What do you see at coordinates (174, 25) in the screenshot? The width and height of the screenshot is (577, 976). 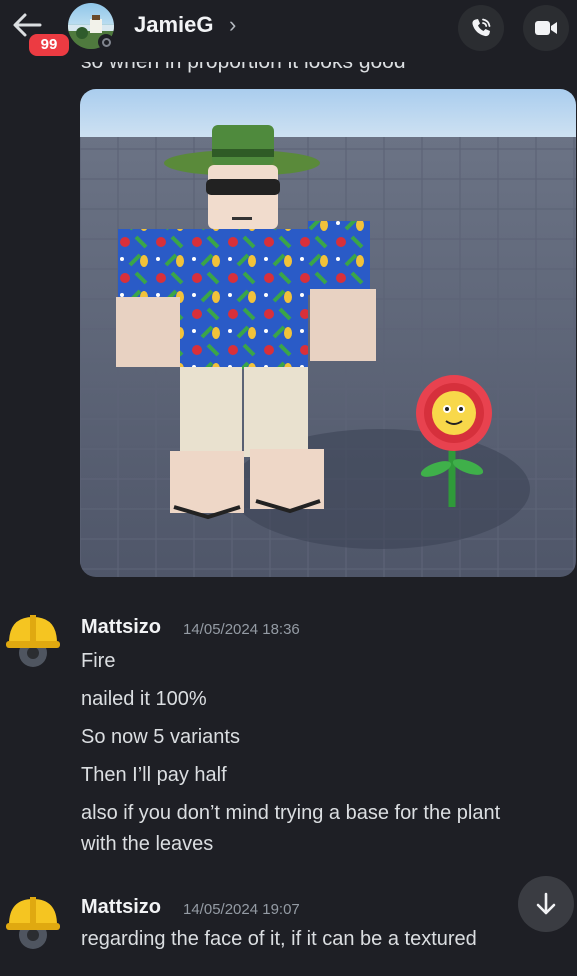 I see `channel-name: JamieG` at bounding box center [174, 25].